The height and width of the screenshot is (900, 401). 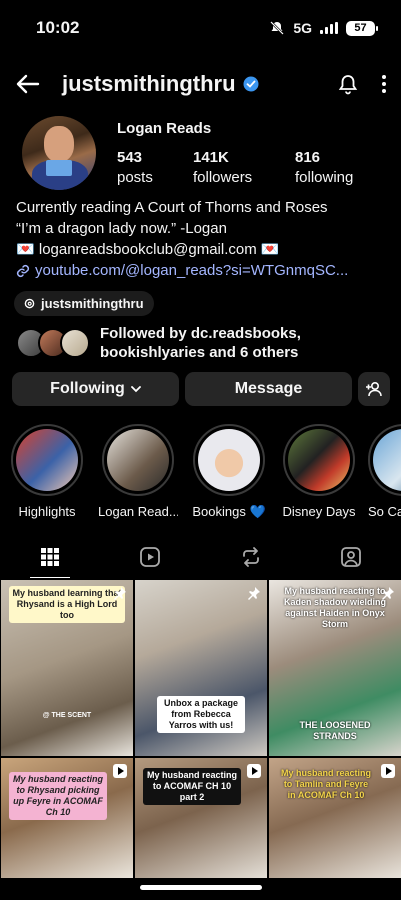 I want to click on posts-count: 543 posts, so click(x=135, y=168).